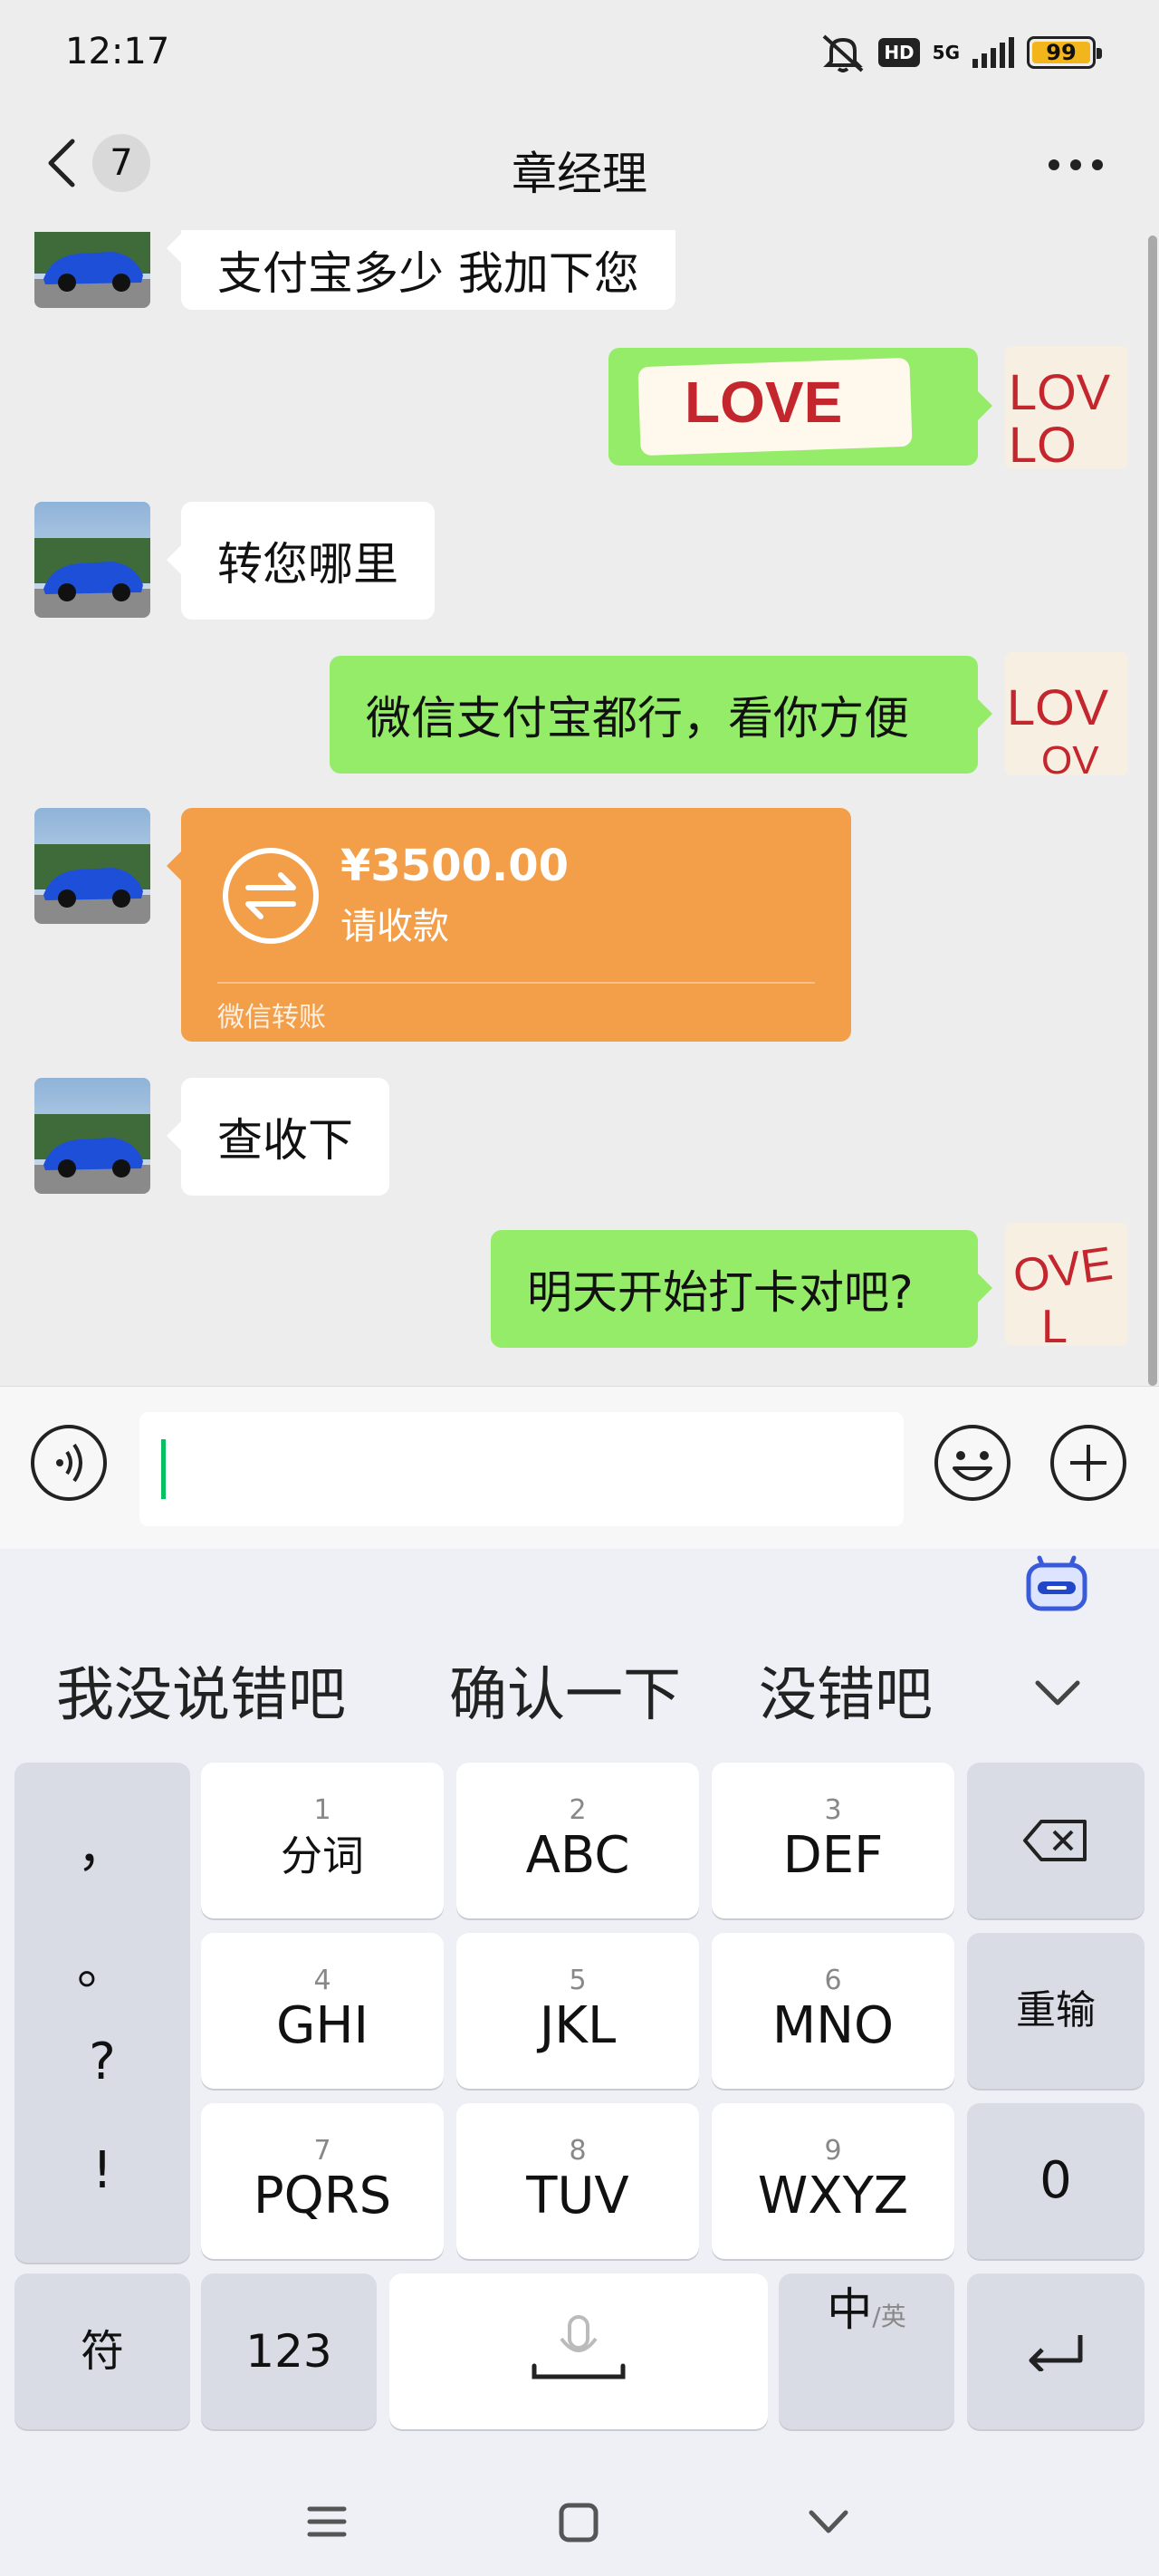  What do you see at coordinates (579, 54) in the screenshot?
I see `status-bar: 12:17 HD 5G 99` at bounding box center [579, 54].